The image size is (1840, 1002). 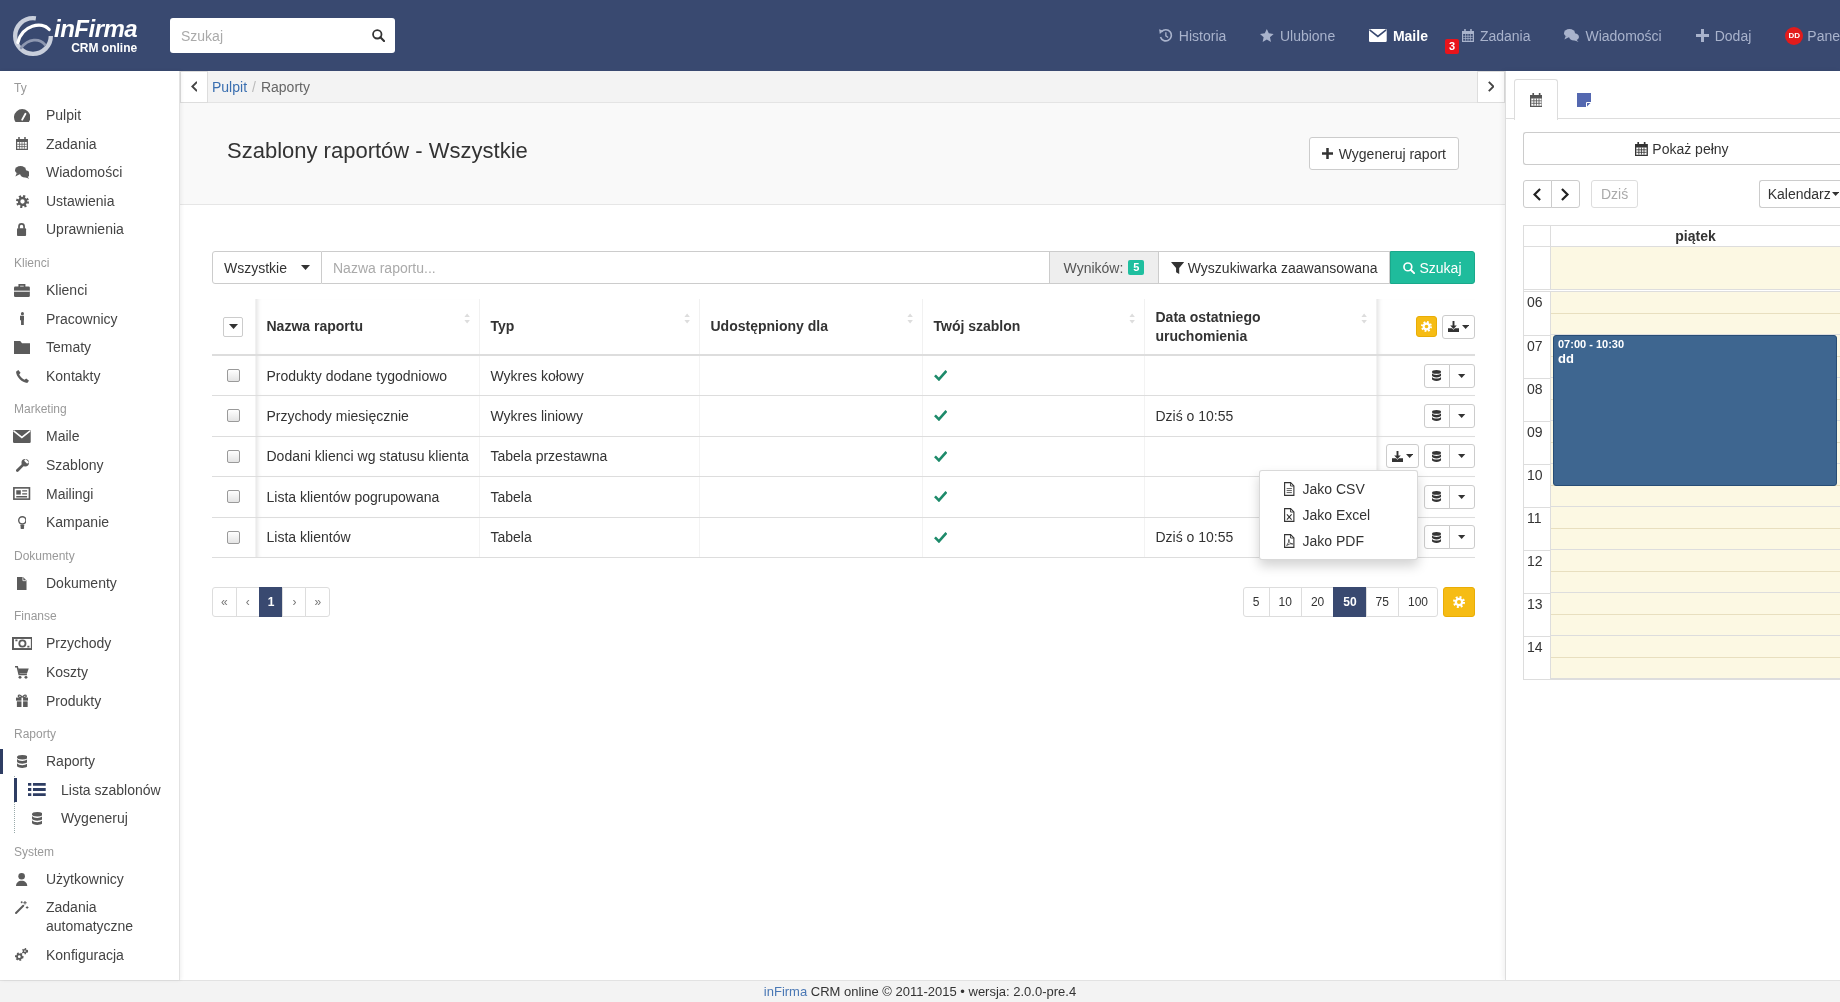 I want to click on hour-label: 14, so click(x=1535, y=647).